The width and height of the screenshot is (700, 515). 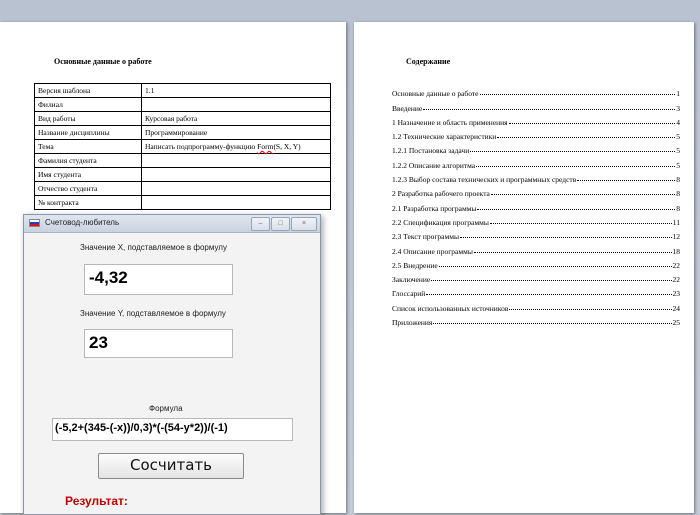 I want to click on russian-flag-icon, so click(x=34, y=223).